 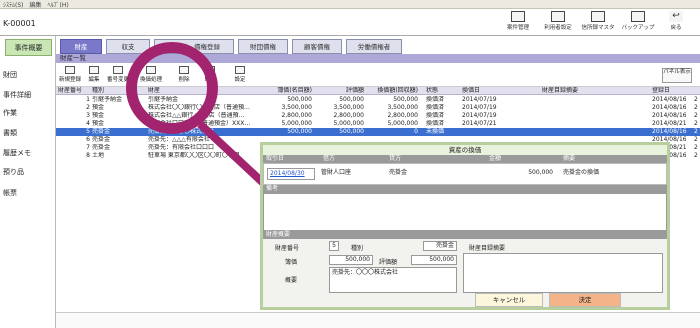 I want to click on menu-system: ｼｽﾃﾑ(S), so click(x=13, y=4).